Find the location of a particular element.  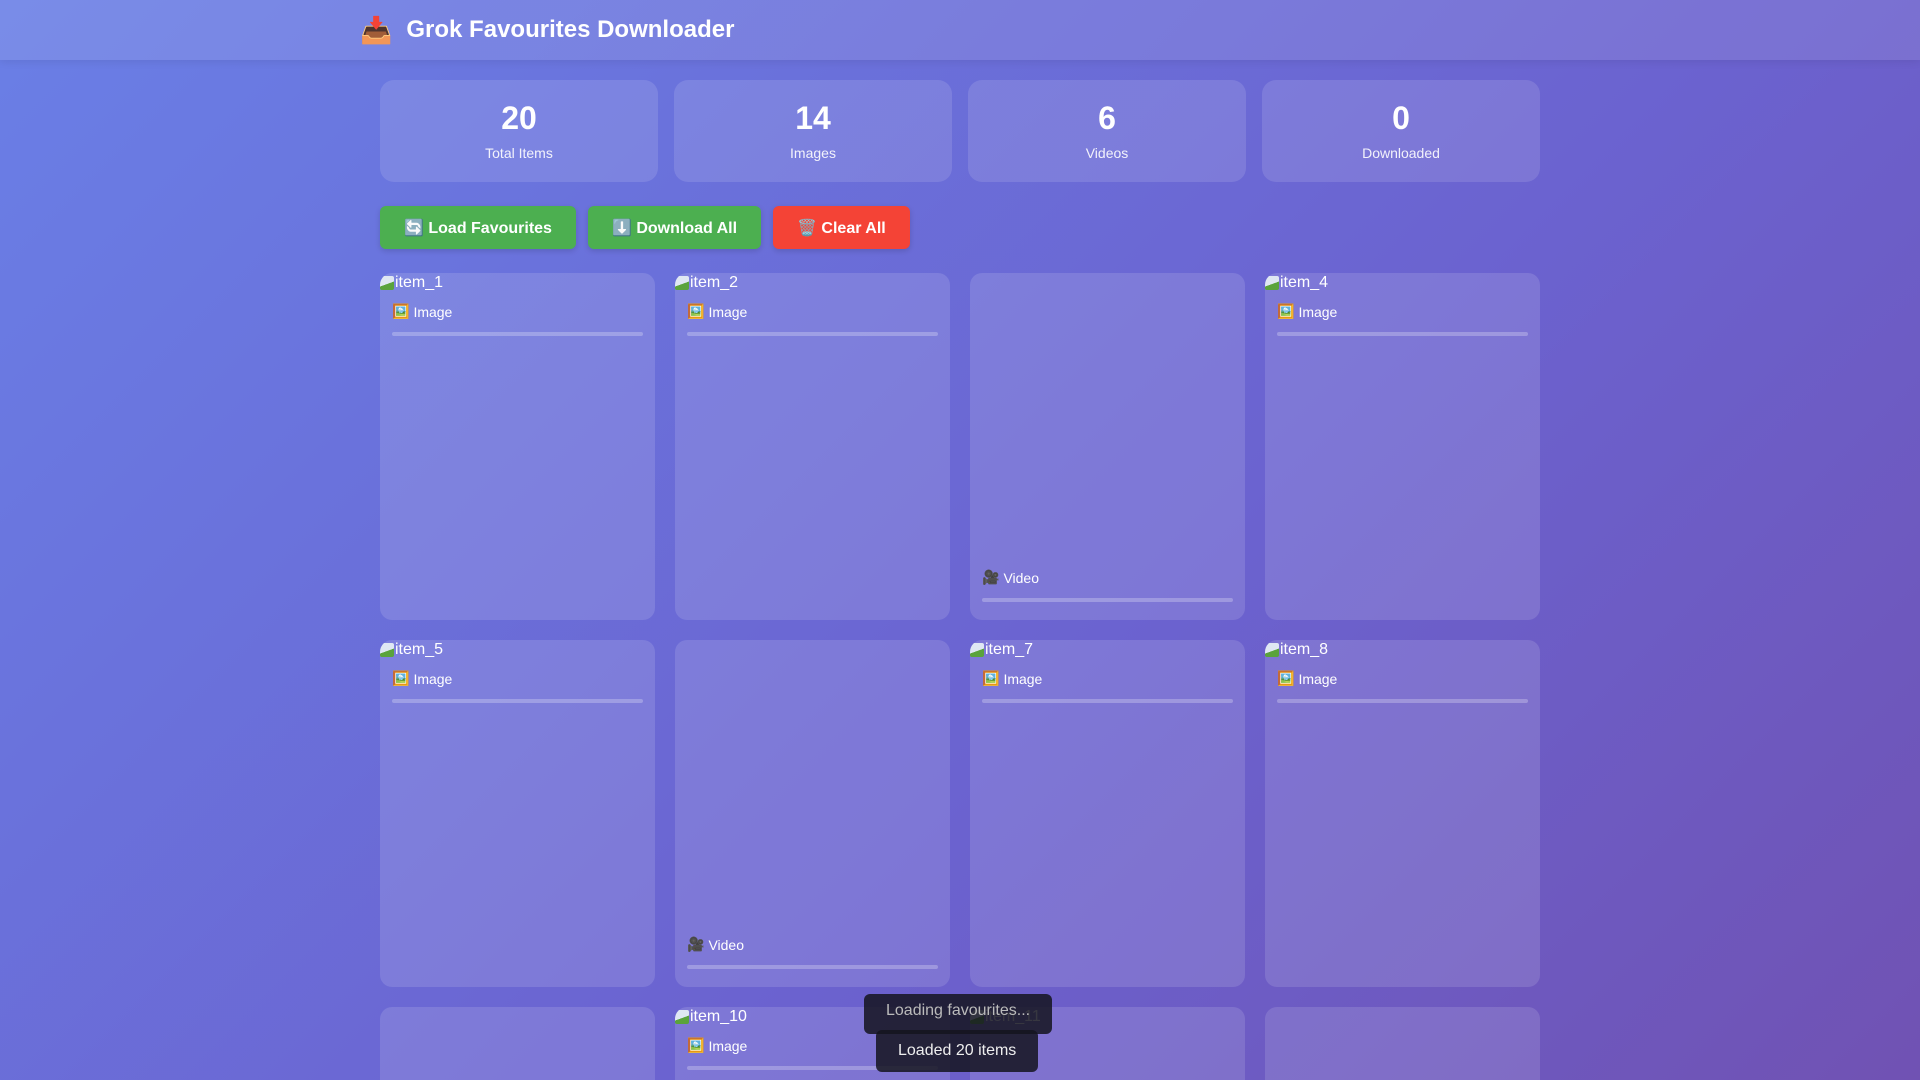

download-all-button: ⬇️ Download All is located at coordinates (674, 227).